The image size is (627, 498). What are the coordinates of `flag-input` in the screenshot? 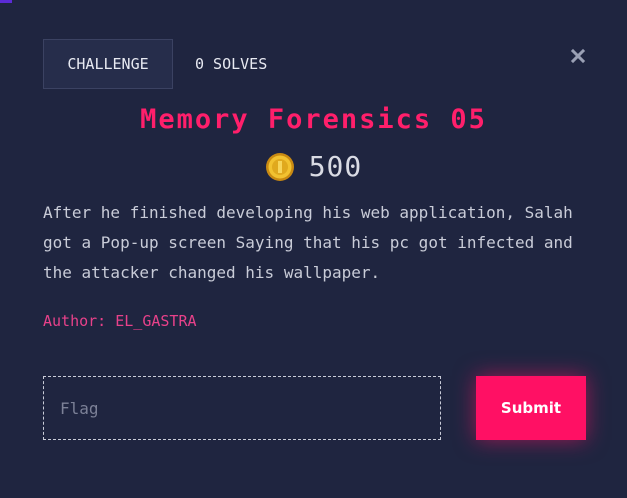 It's located at (242, 408).